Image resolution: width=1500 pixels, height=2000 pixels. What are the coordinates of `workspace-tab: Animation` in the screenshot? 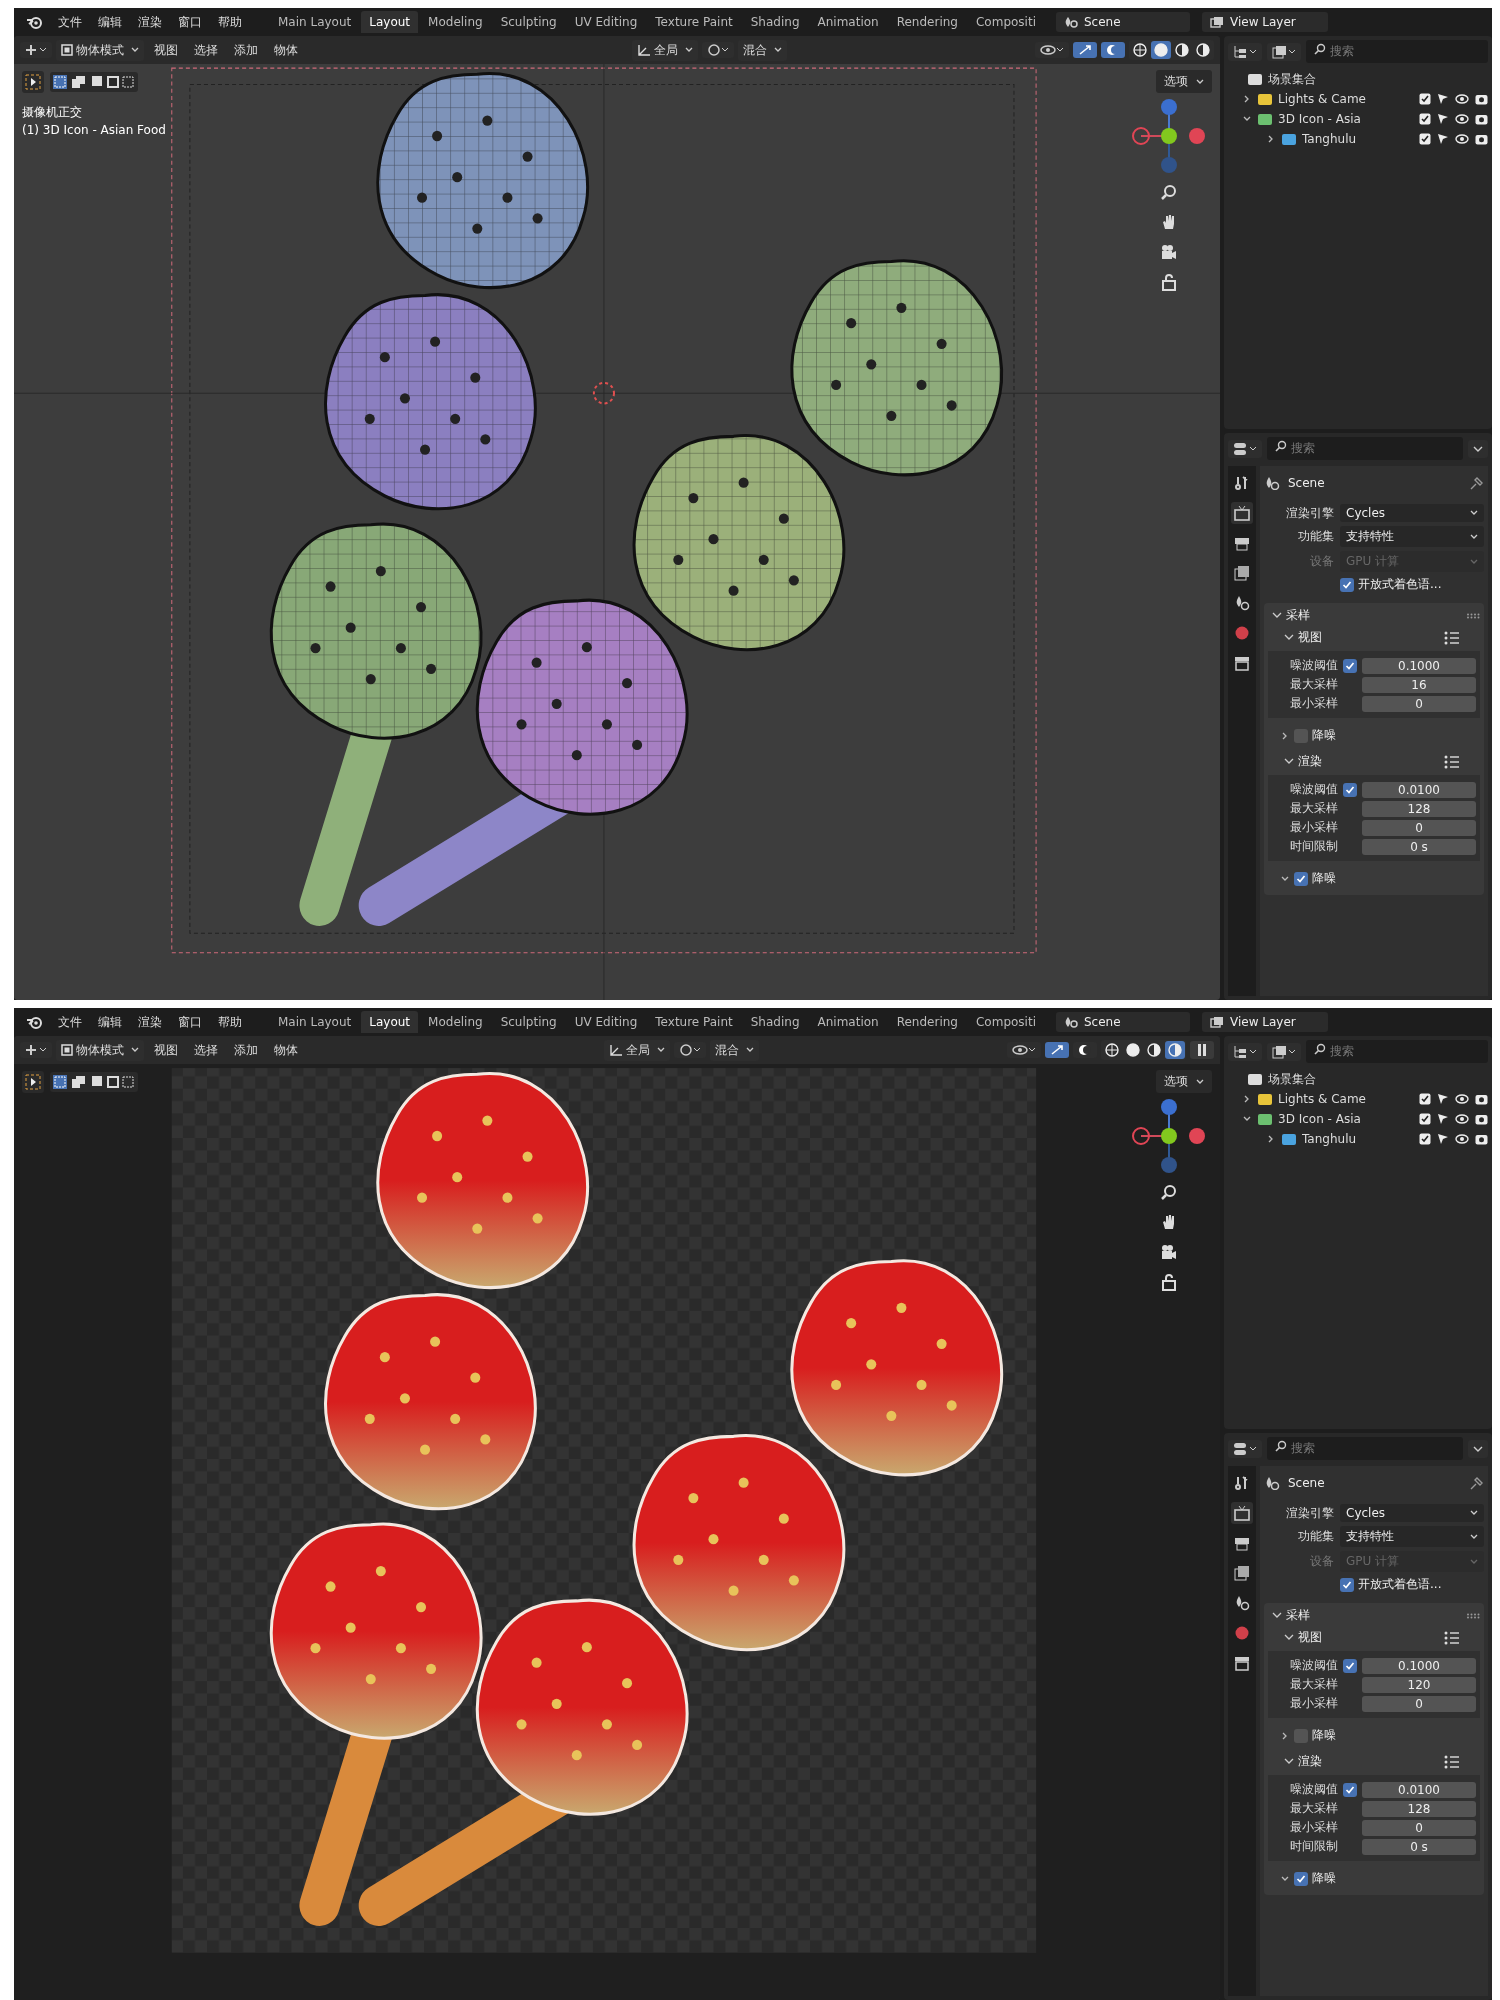 It's located at (848, 1022).